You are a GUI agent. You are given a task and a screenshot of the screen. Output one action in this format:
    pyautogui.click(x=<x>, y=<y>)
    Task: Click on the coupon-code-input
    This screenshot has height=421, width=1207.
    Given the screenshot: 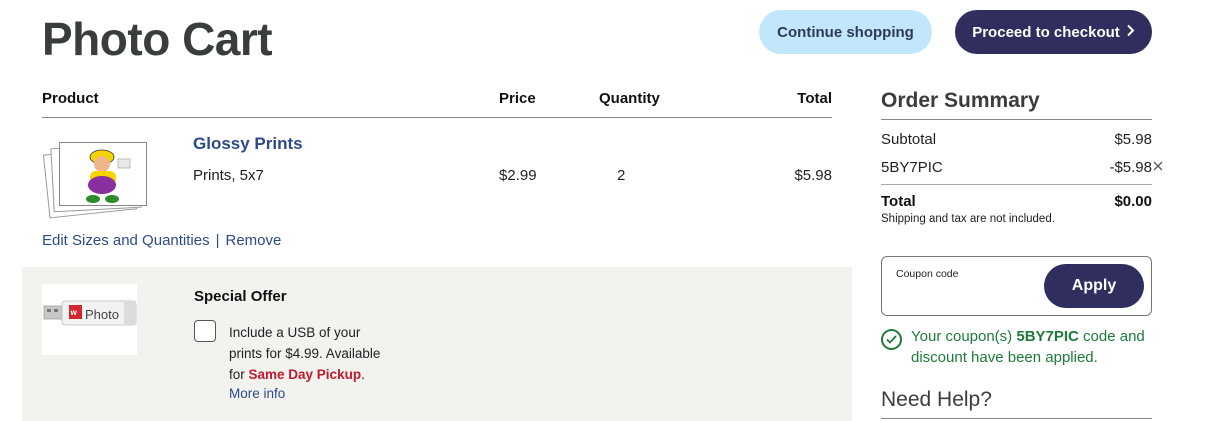 What is the action you would take?
    pyautogui.click(x=966, y=296)
    